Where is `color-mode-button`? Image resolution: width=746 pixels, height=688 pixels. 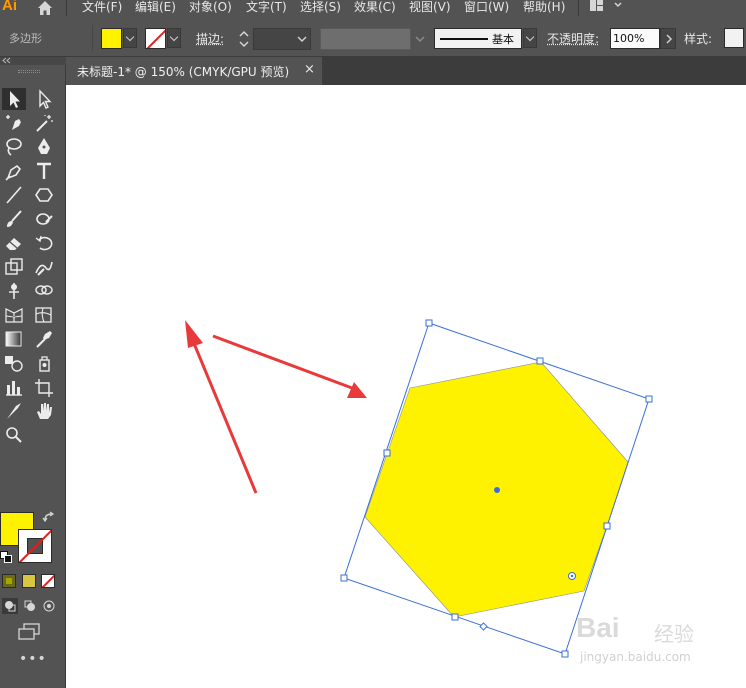
color-mode-button is located at coordinates (9, 581).